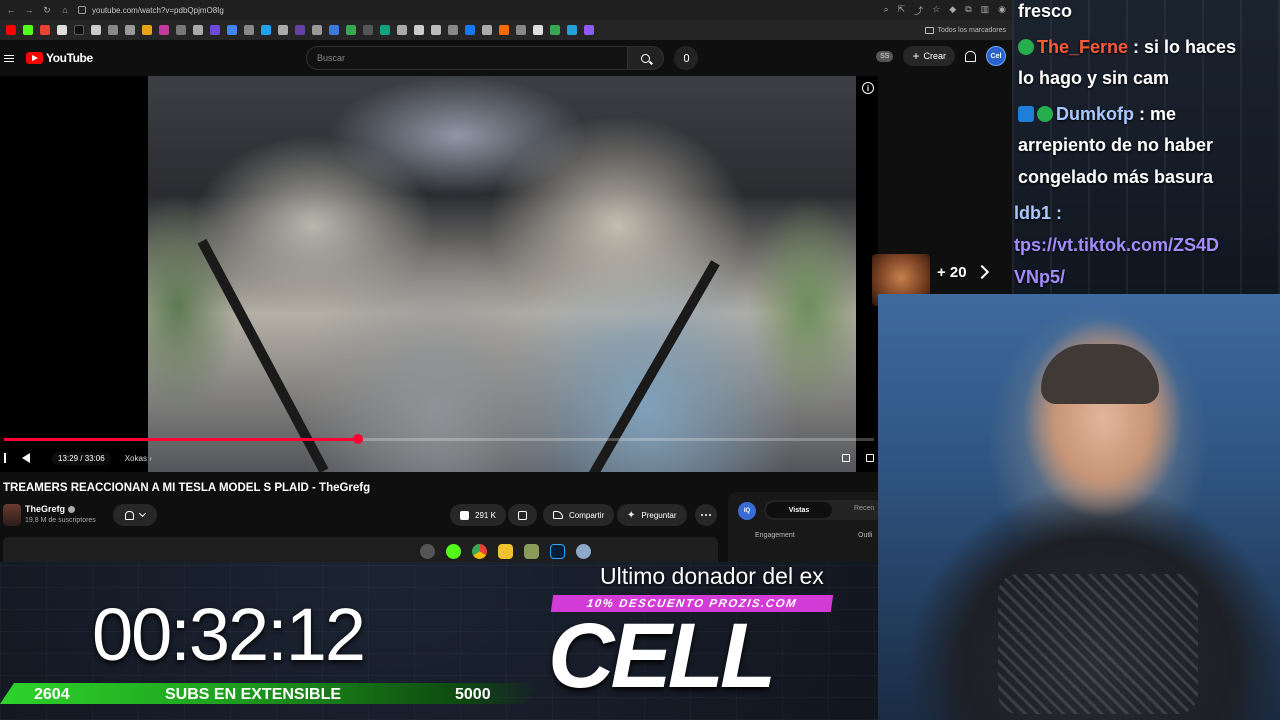 The width and height of the screenshot is (1280, 720). What do you see at coordinates (870, 458) in the screenshot?
I see `fullscreen-icon` at bounding box center [870, 458].